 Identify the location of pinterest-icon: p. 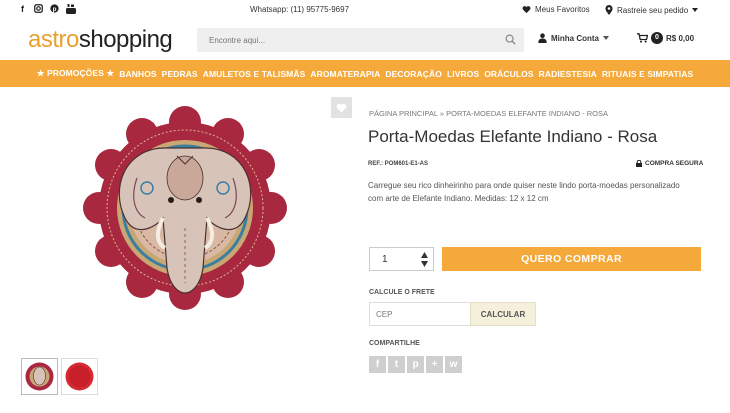
(54, 9).